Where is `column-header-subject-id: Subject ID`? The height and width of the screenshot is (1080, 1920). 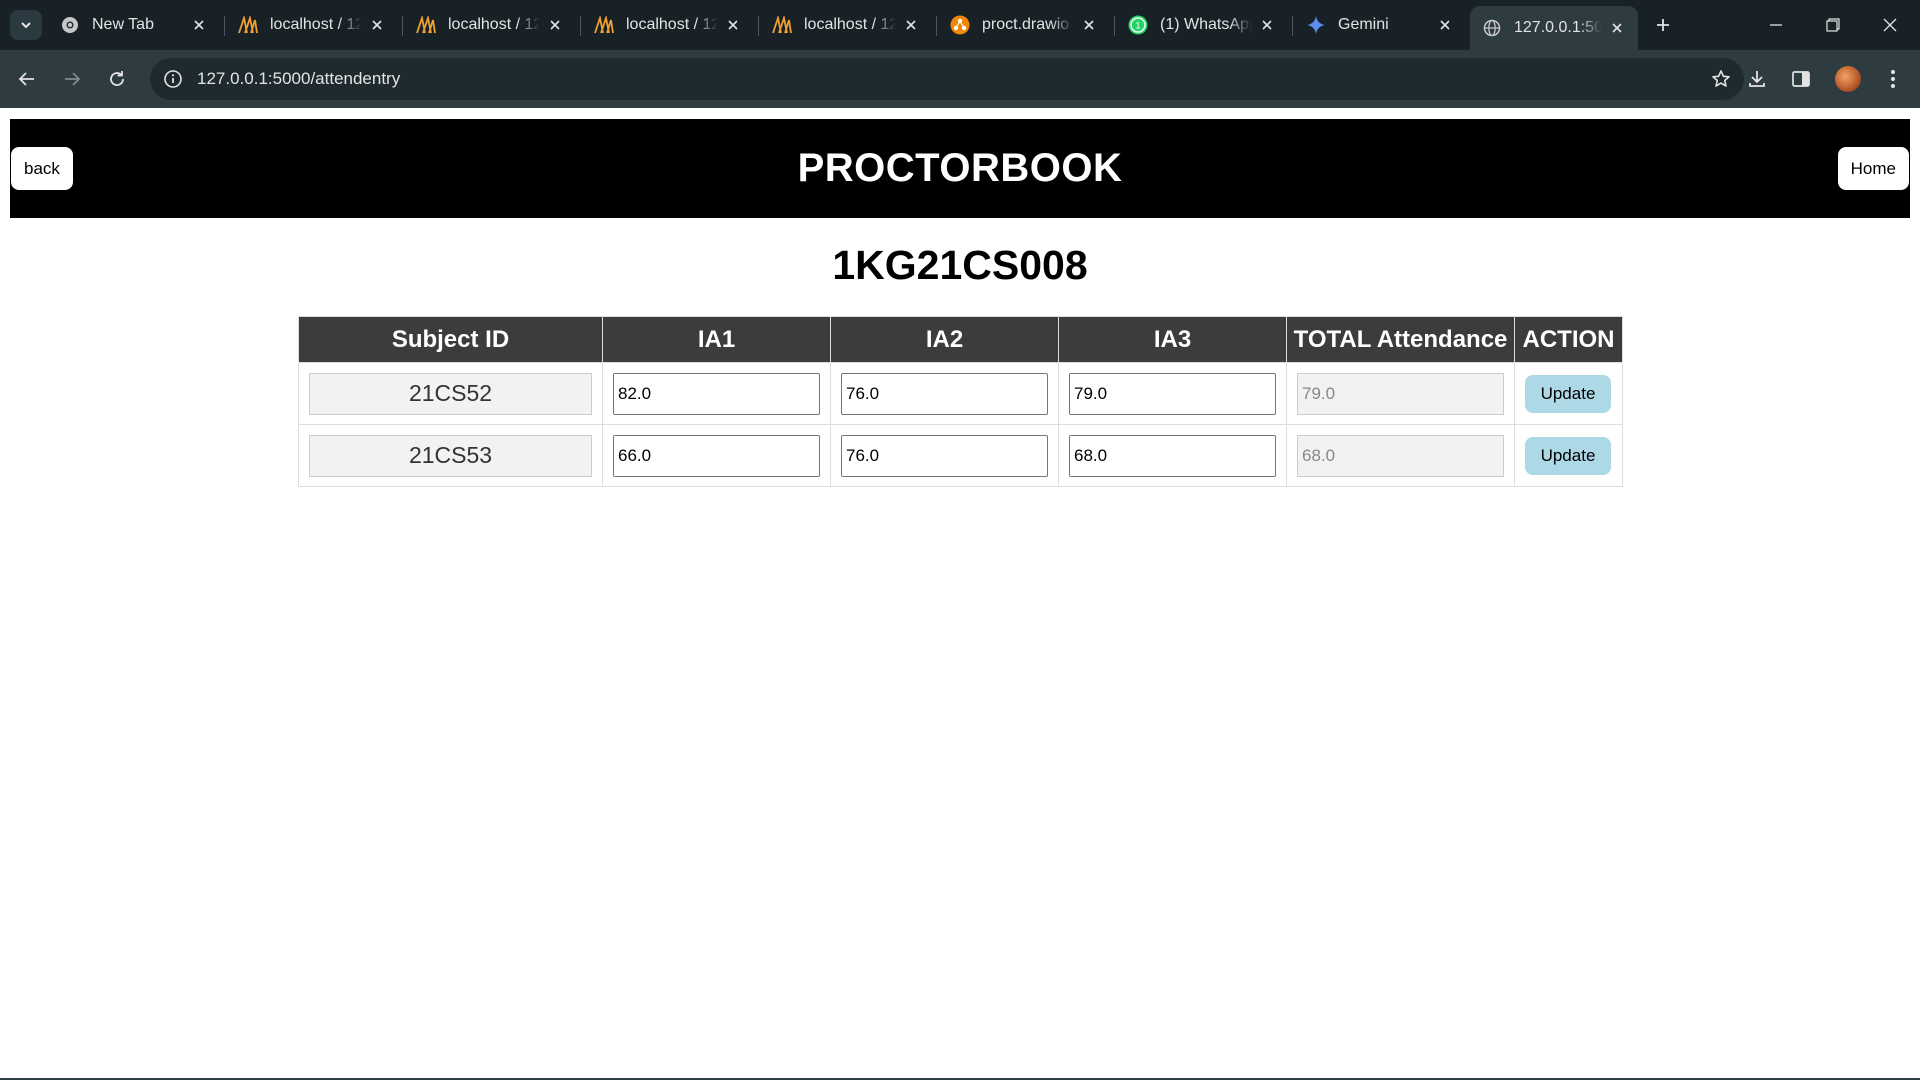 column-header-subject-id: Subject ID is located at coordinates (450, 339).